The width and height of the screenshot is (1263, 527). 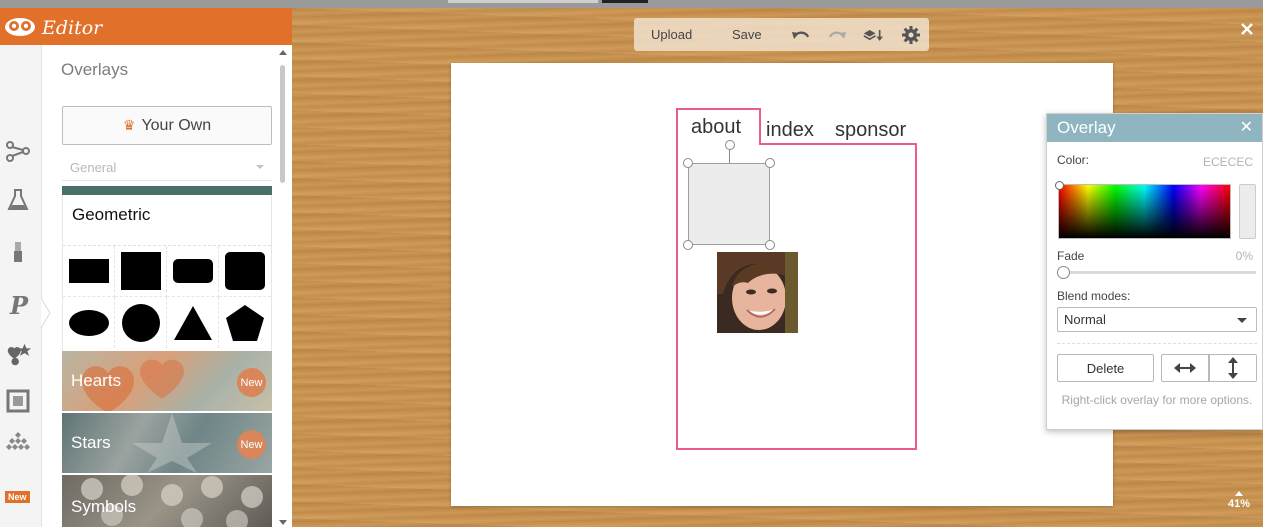 I want to click on fade-slider-knob, so click(x=1063, y=272).